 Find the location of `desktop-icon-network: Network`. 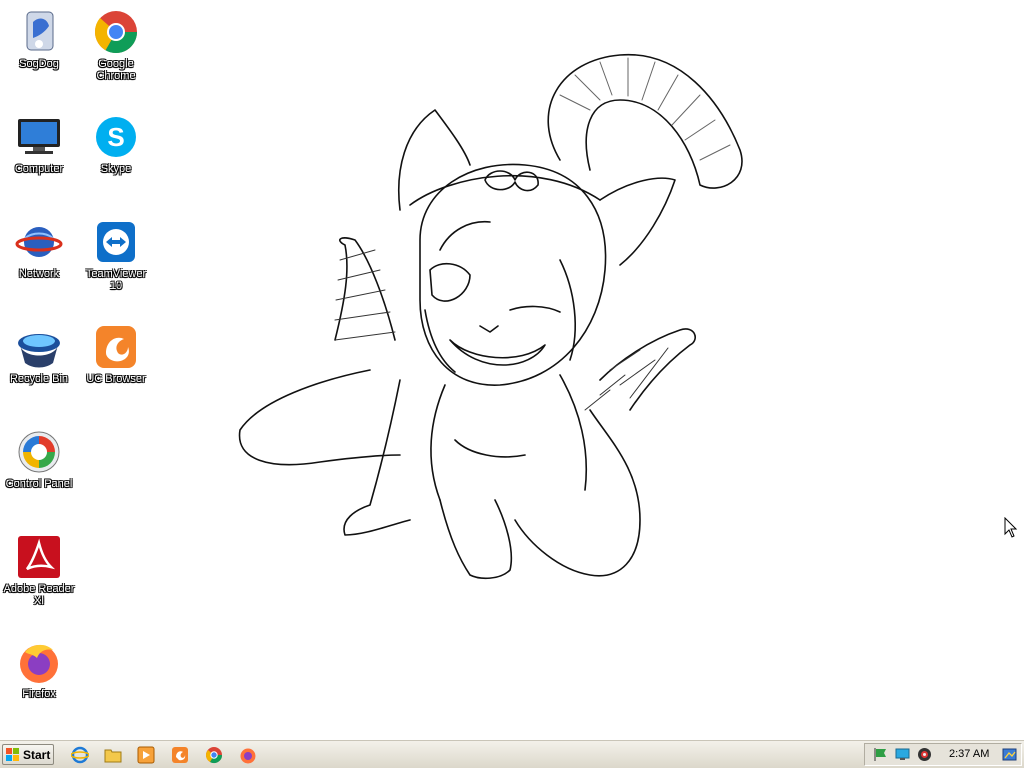

desktop-icon-network: Network is located at coordinates (39, 249).